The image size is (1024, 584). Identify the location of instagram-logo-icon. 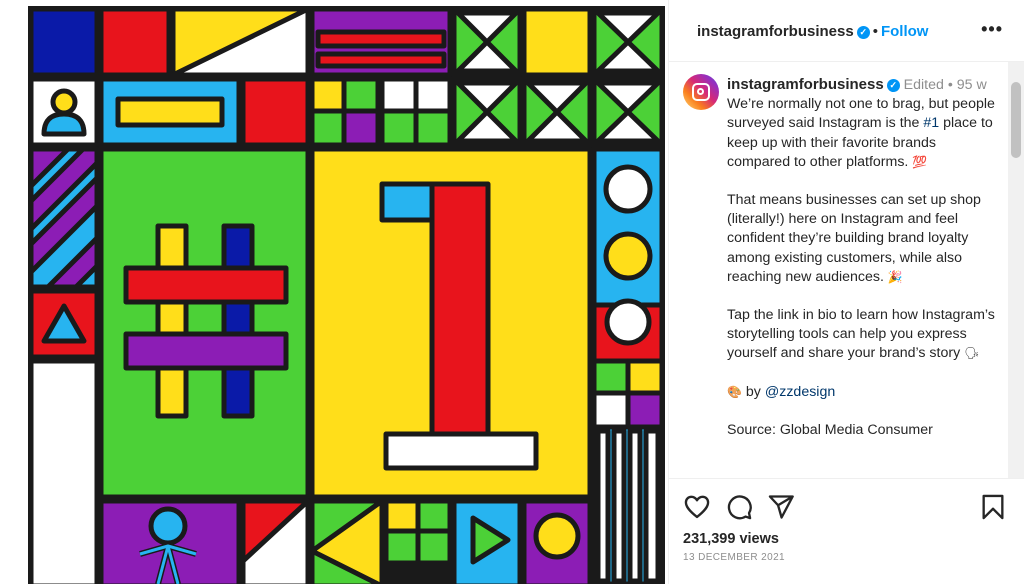
(701, 92).